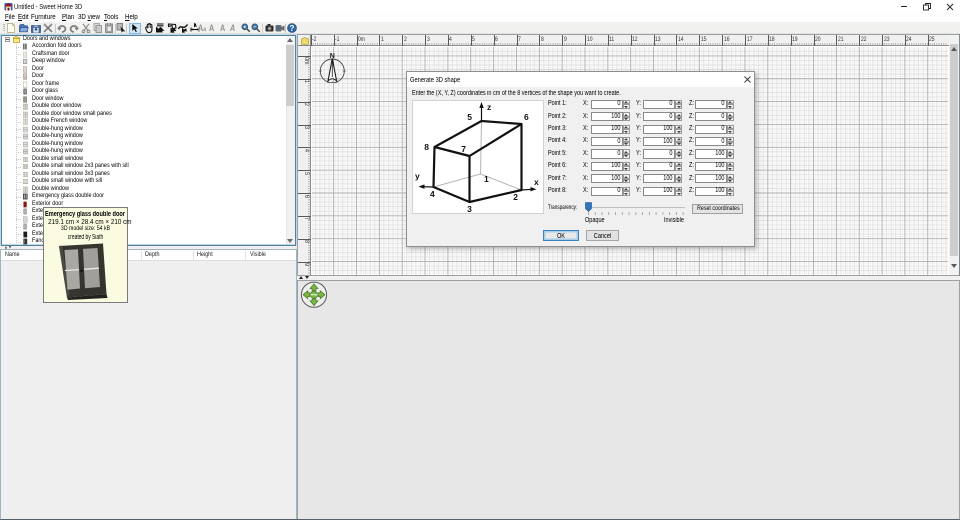 The image size is (960, 520). I want to click on svg-text: 7, so click(463, 149).